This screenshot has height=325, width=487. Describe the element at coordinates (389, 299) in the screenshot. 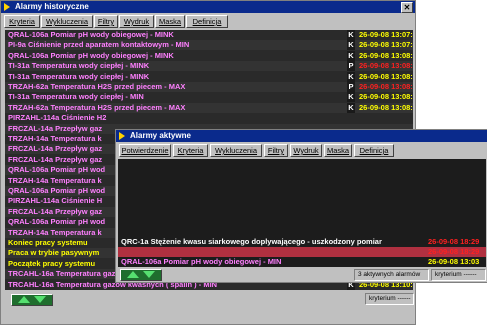

I see `historical-criteria-status: kryterium ------` at that location.